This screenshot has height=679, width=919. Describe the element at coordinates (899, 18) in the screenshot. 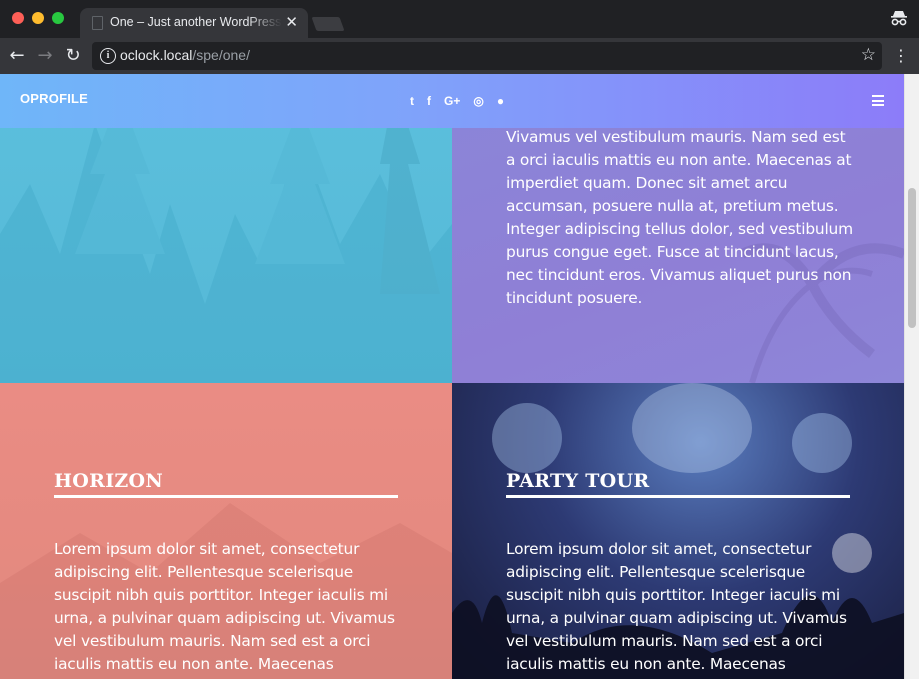

I see `incognito-icon` at that location.